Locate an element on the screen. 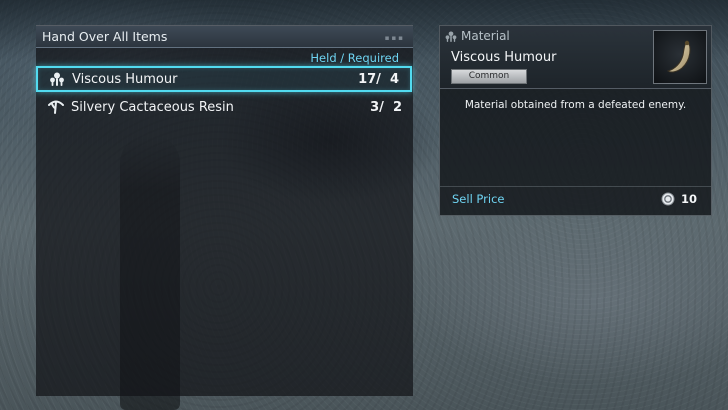 This screenshot has height=410, width=728. sell-price-value: 10 is located at coordinates (688, 199).